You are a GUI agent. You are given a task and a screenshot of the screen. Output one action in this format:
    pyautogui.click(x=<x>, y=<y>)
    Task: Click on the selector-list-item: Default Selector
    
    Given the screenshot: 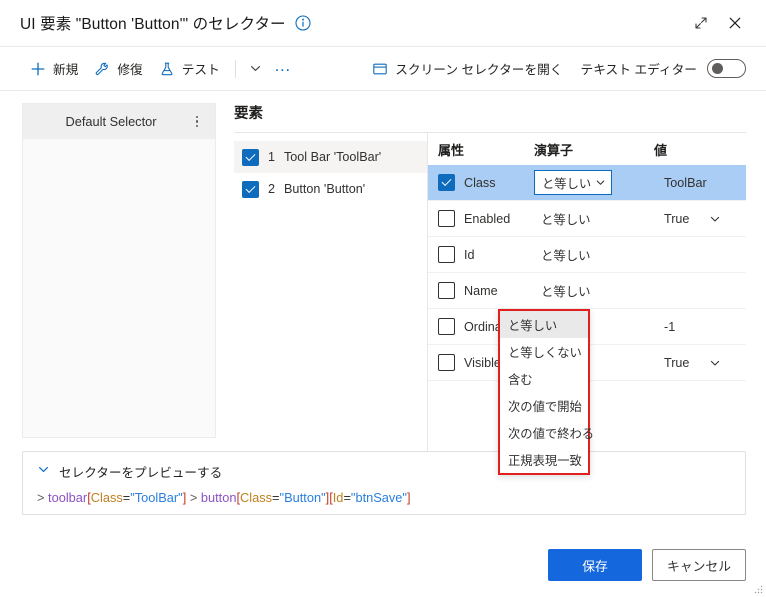 What is the action you would take?
    pyautogui.click(x=119, y=121)
    